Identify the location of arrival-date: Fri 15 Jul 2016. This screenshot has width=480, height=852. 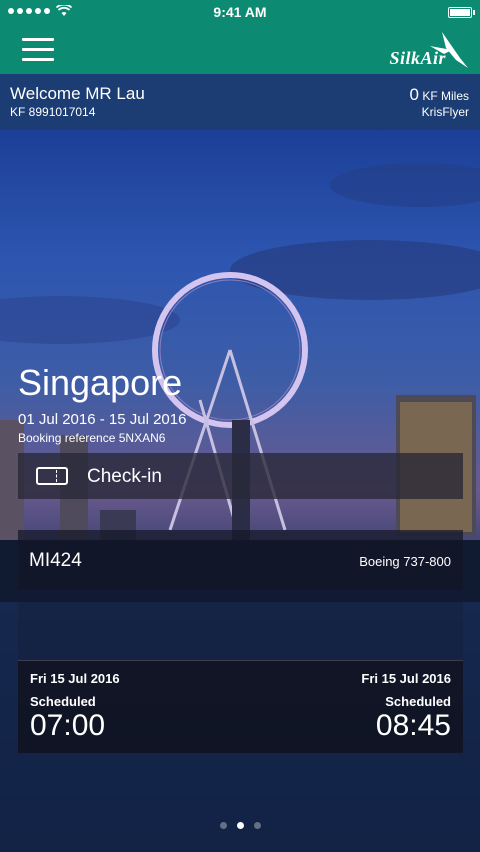
(406, 678).